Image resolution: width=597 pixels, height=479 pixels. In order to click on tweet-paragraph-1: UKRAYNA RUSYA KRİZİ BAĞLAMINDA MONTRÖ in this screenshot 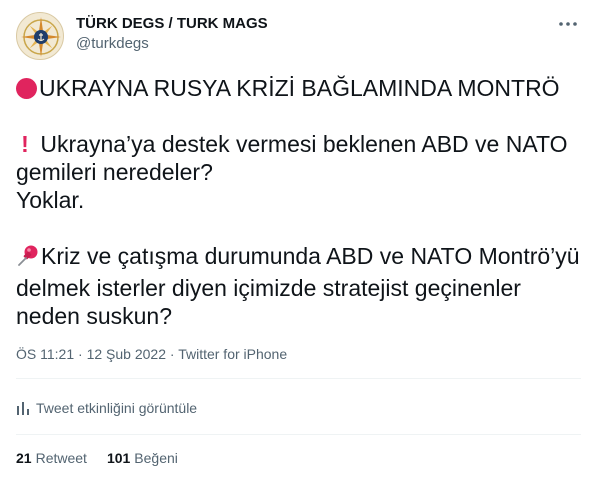, I will do `click(298, 88)`.